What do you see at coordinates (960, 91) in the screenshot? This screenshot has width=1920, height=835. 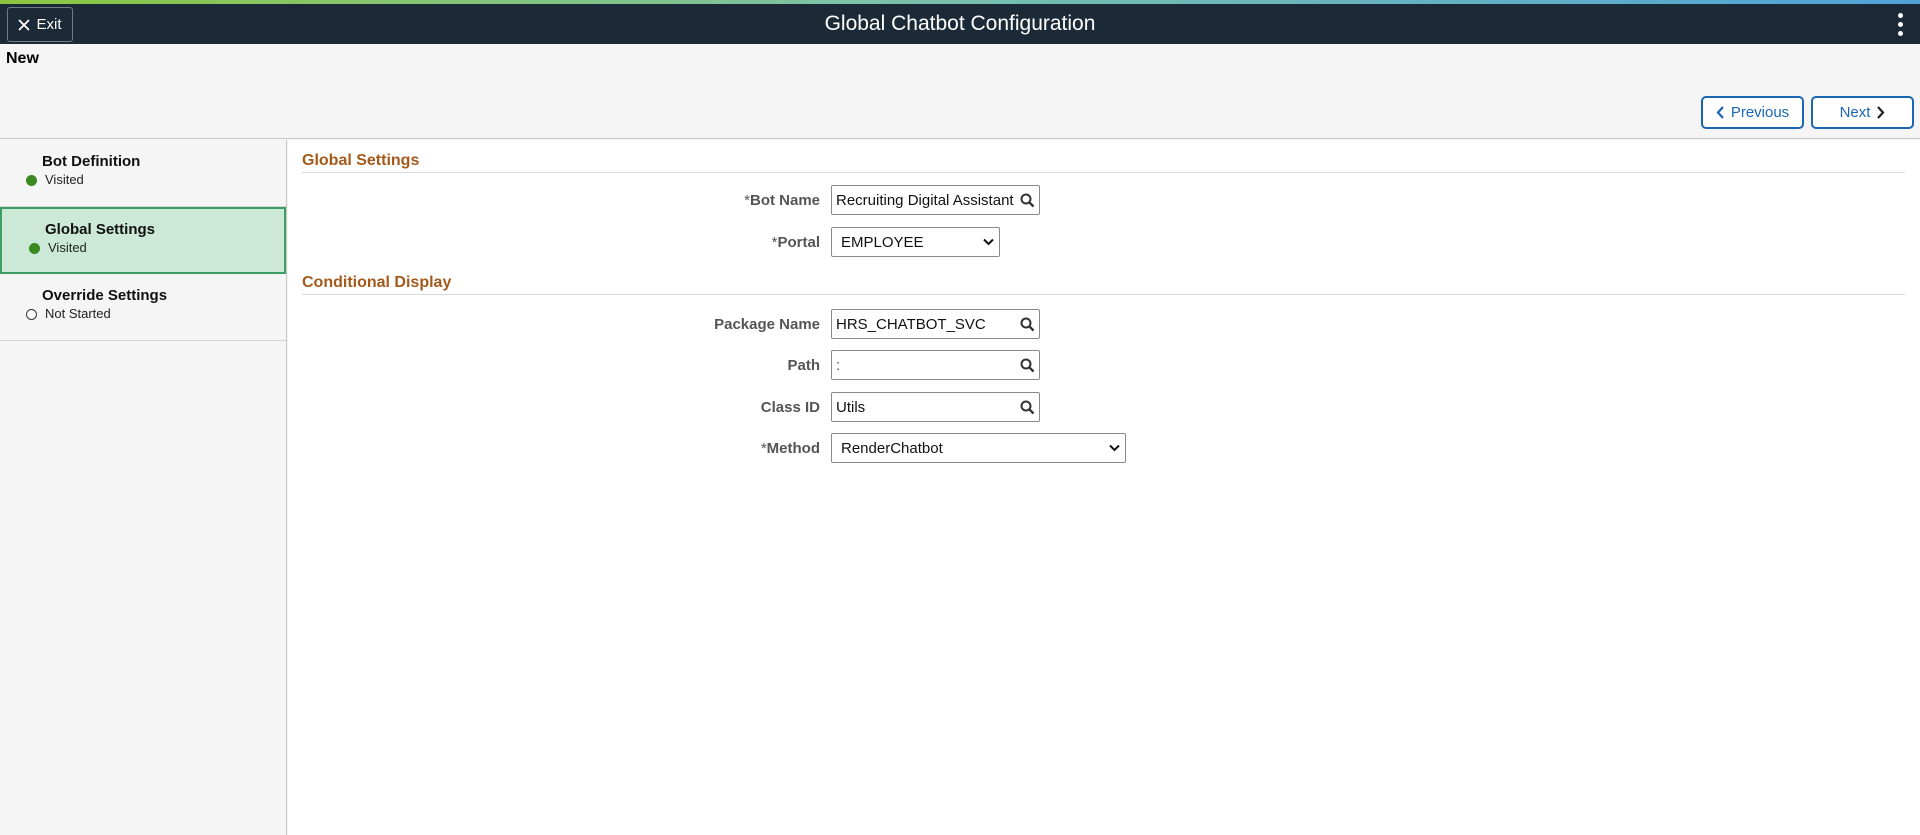 I see `page-header: New Previous Next` at bounding box center [960, 91].